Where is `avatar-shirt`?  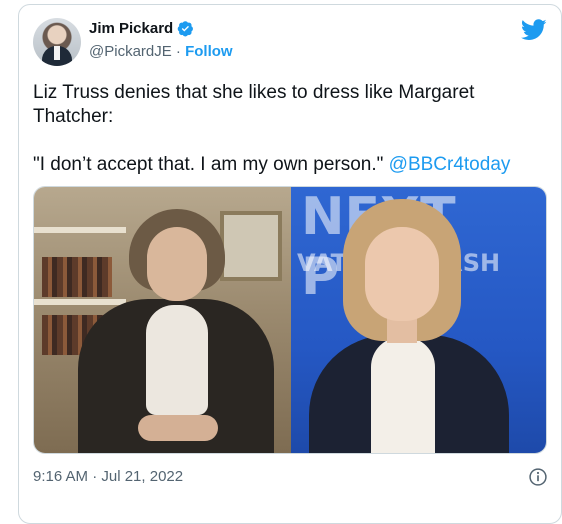
avatar-shirt is located at coordinates (57, 53).